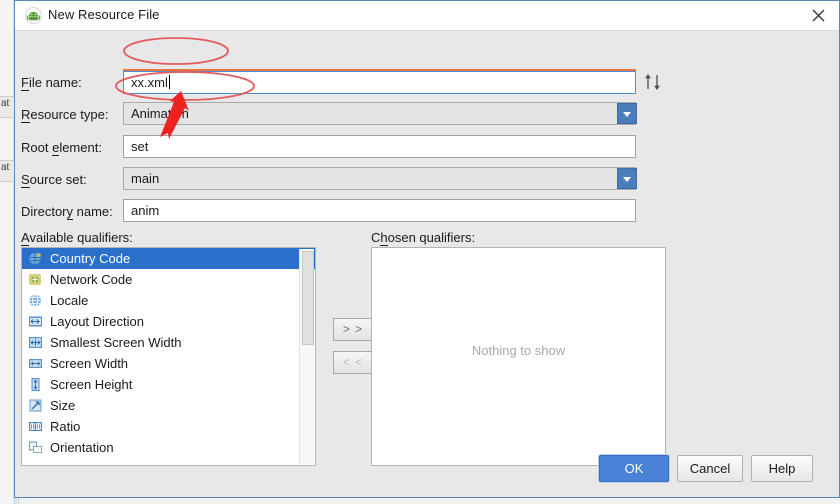 The image size is (840, 504). Describe the element at coordinates (89, 363) in the screenshot. I see `list-item-label: Screen Width` at that location.